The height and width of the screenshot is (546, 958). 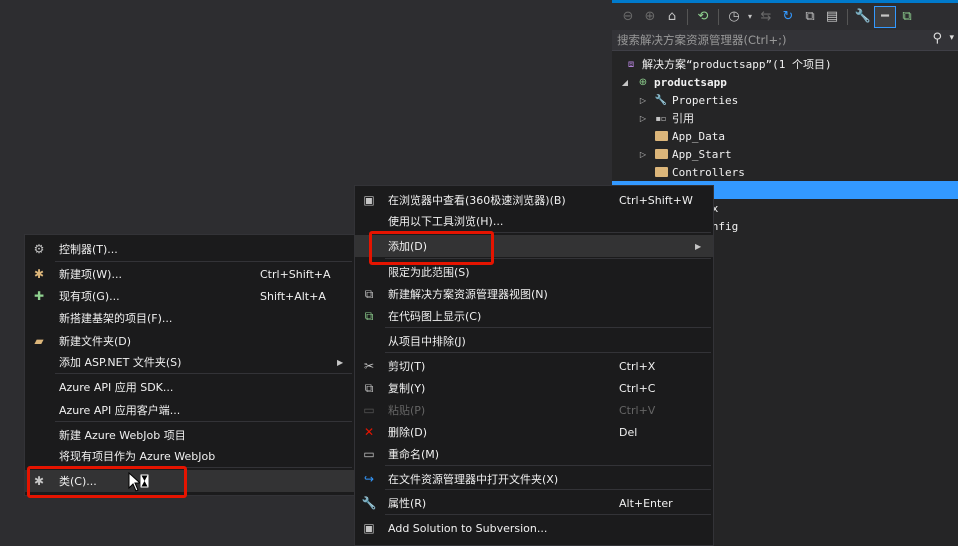 I want to click on menu-item-label: 将现有项目作为 Azure WebJob, so click(x=137, y=456).